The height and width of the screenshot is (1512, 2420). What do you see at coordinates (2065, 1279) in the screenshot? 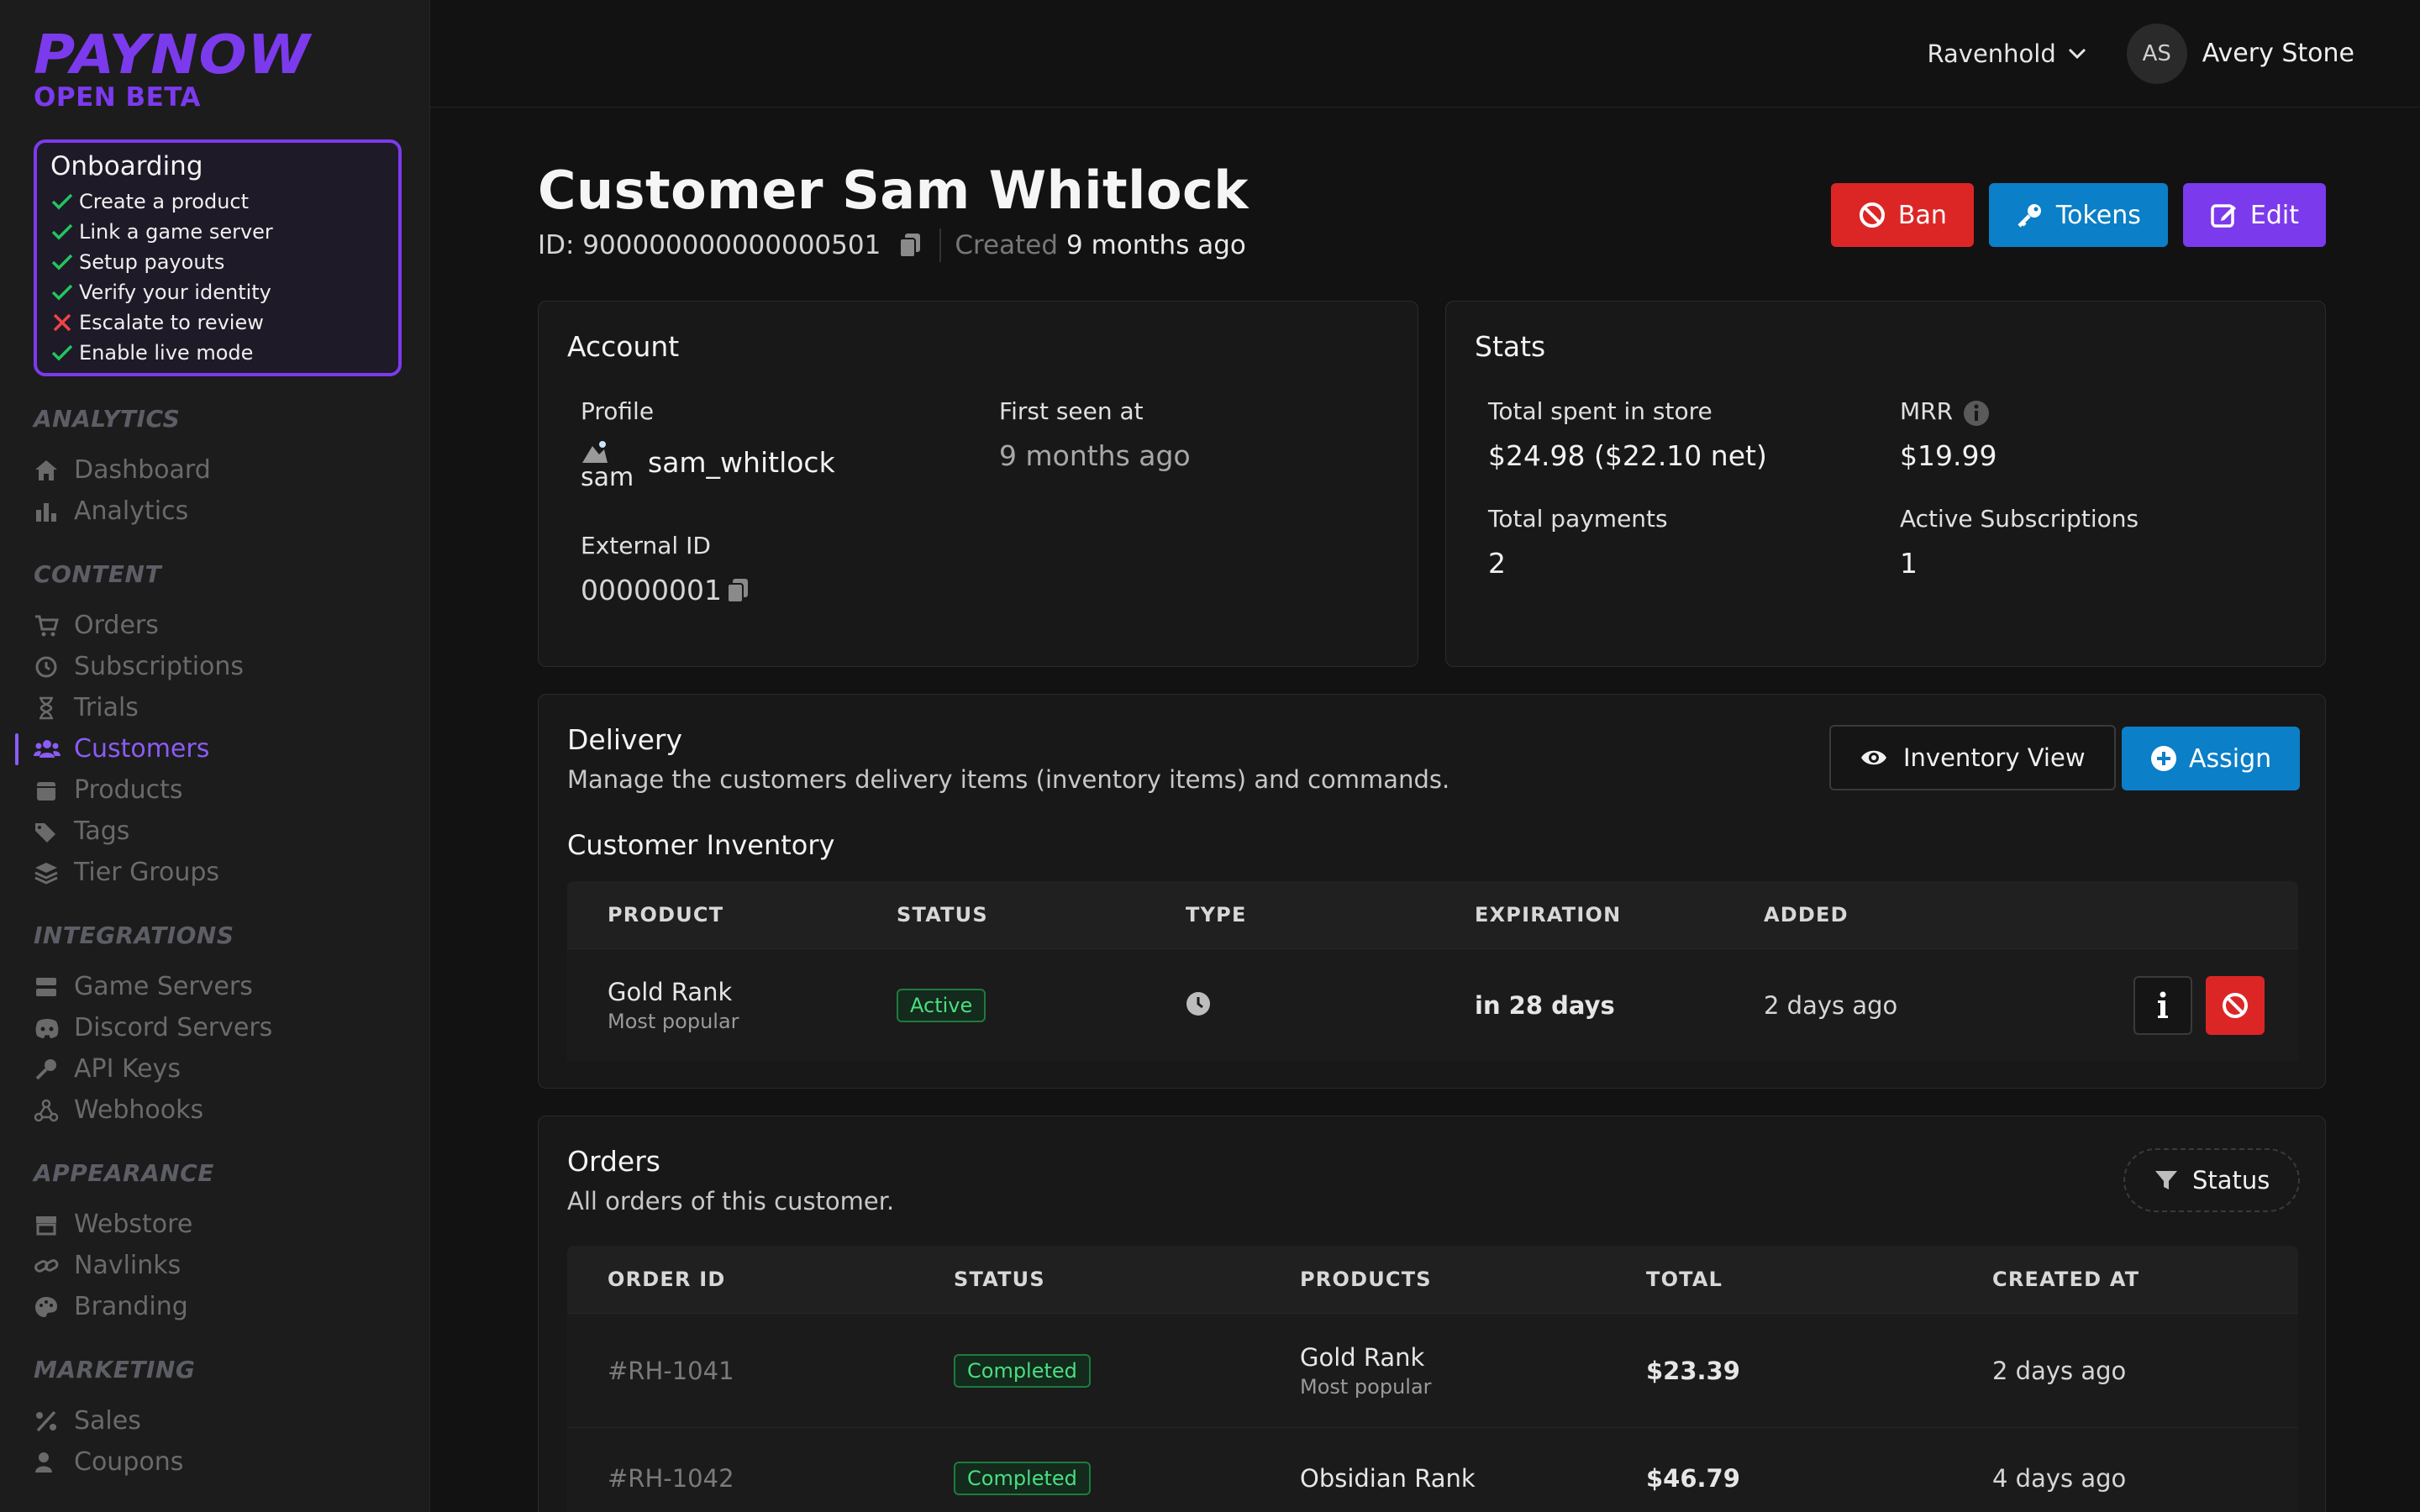
I see `column-header-created-at: CREATED AT` at bounding box center [2065, 1279].